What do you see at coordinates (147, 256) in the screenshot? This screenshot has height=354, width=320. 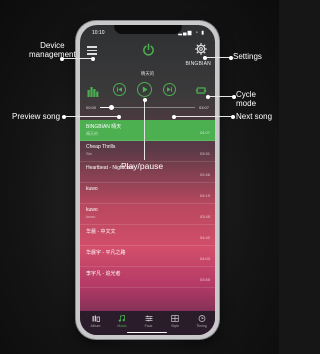 I see `song-row: 华晨宇 - 平凡之路 04:03` at bounding box center [147, 256].